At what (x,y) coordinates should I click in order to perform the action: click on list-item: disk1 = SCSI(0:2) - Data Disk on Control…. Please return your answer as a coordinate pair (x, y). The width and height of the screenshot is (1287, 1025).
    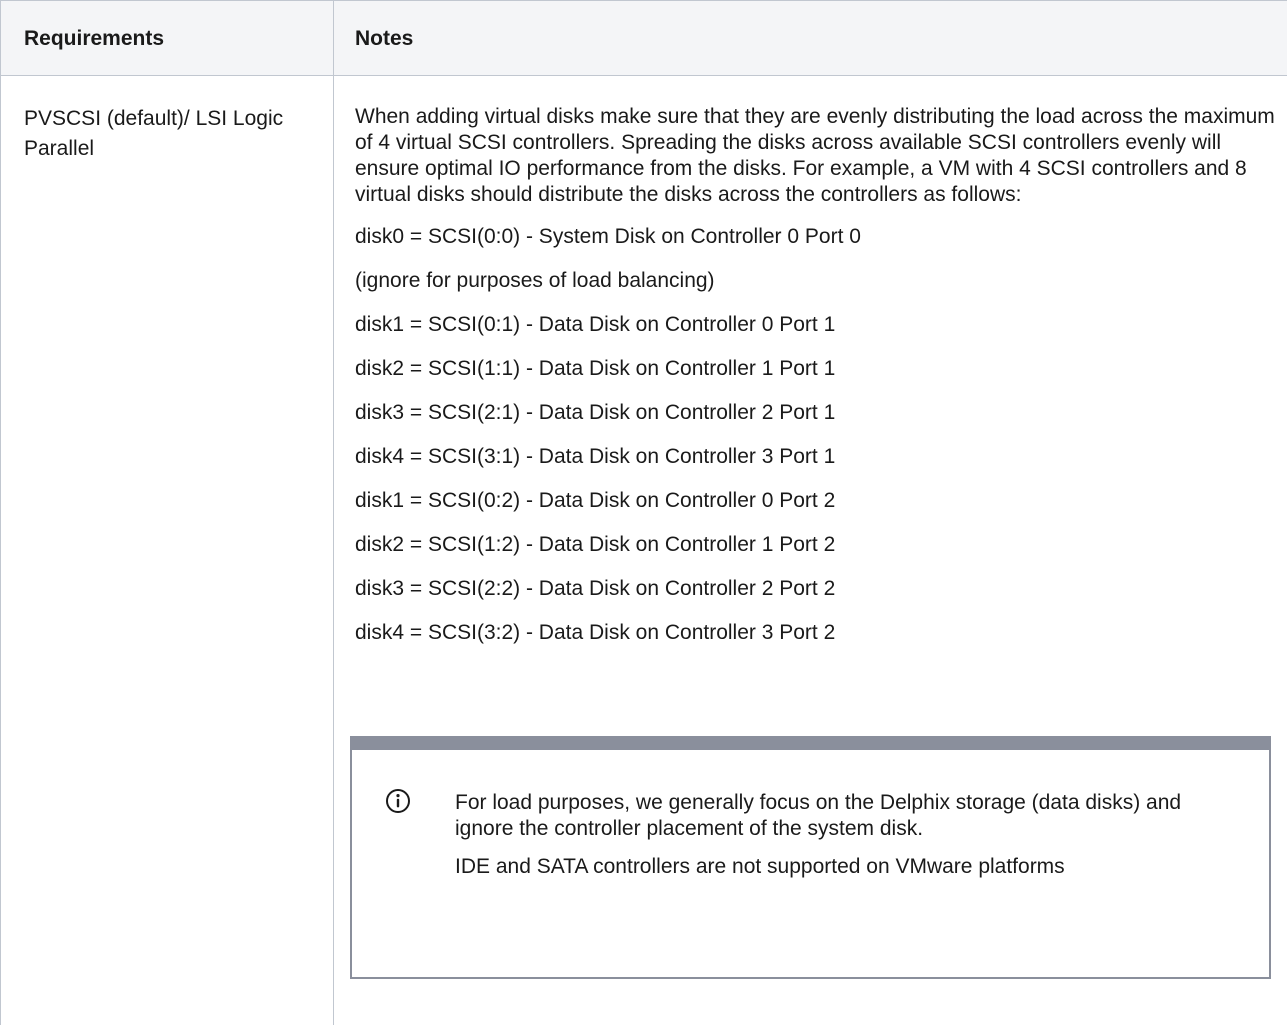
    Looking at the image, I should click on (595, 500).